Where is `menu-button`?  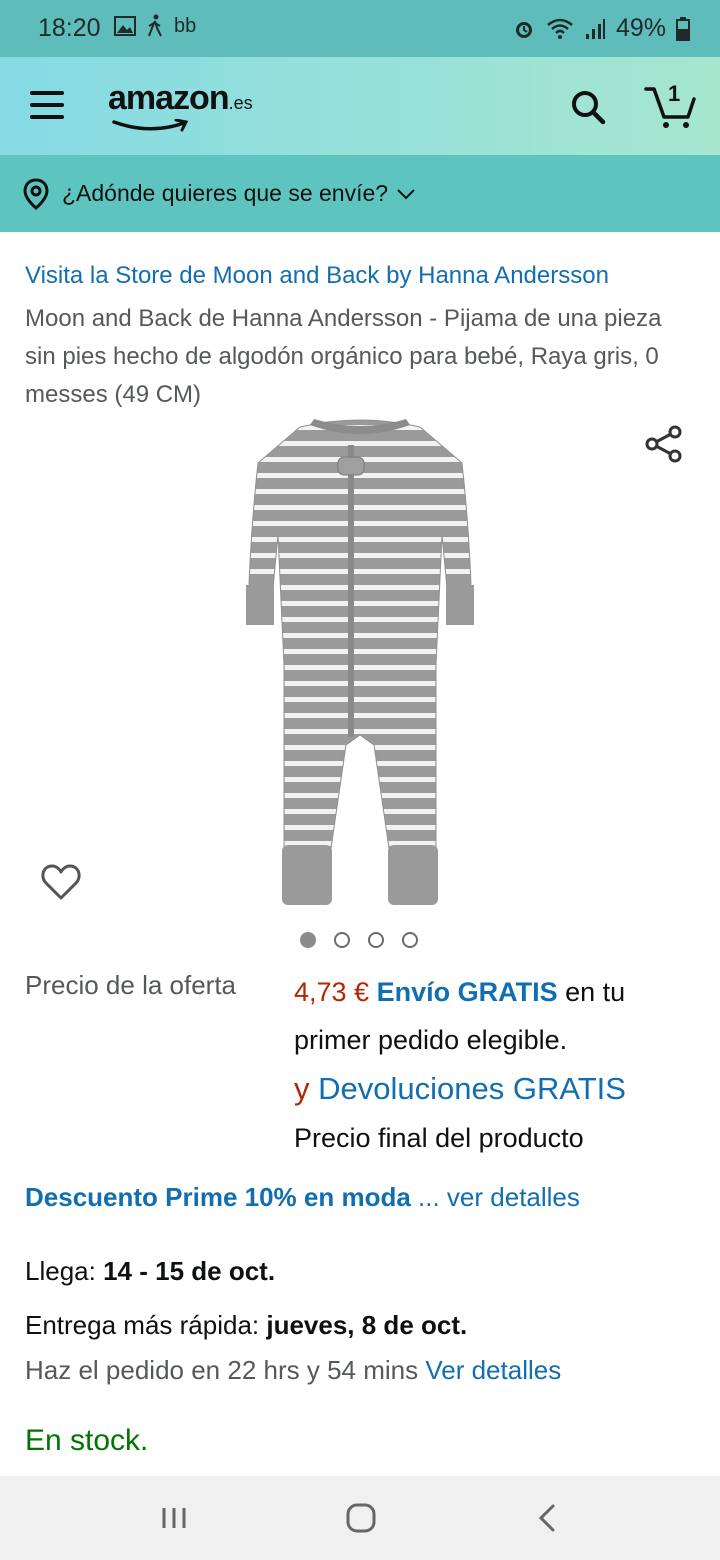
menu-button is located at coordinates (47, 105).